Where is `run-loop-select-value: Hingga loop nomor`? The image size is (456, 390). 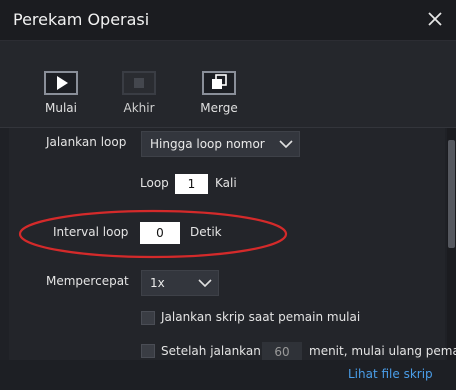 run-loop-select-value: Hingga loop nomor is located at coordinates (207, 144).